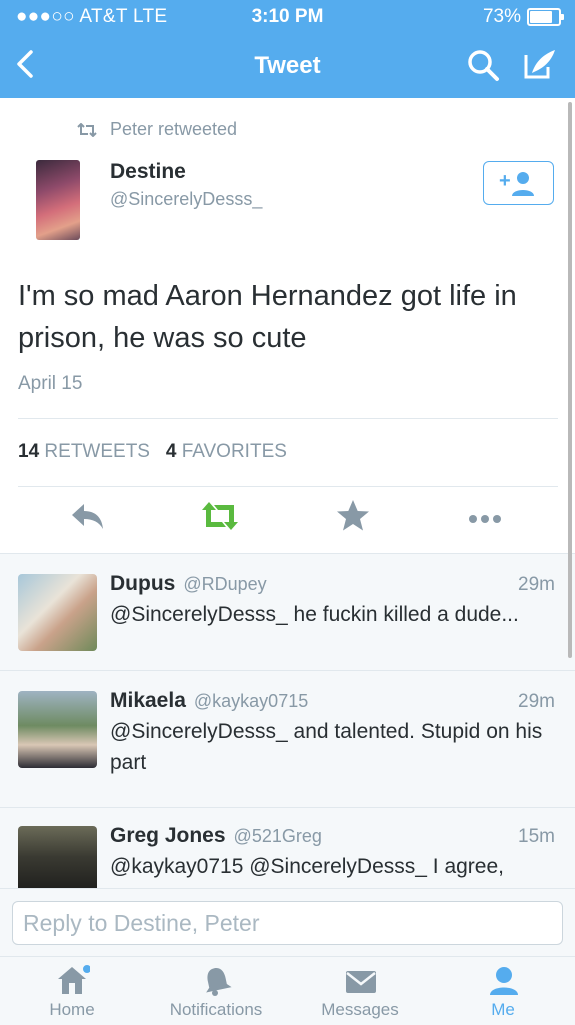  Describe the element at coordinates (219, 982) in the screenshot. I see `bell-icon` at that location.